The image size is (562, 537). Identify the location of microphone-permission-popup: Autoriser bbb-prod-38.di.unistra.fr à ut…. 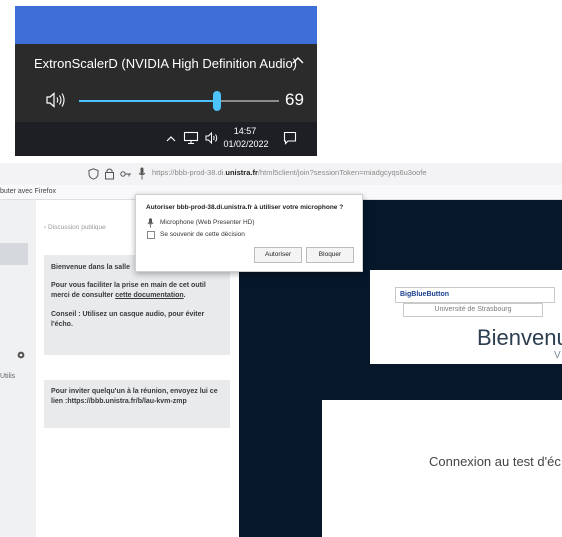
(249, 233).